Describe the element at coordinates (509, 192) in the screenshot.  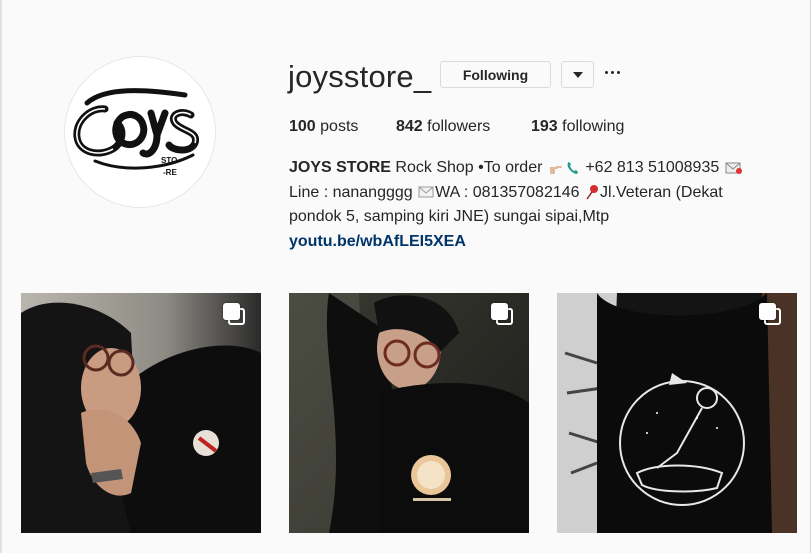
I see `bio-whatsapp: WA : 081357082146` at that location.